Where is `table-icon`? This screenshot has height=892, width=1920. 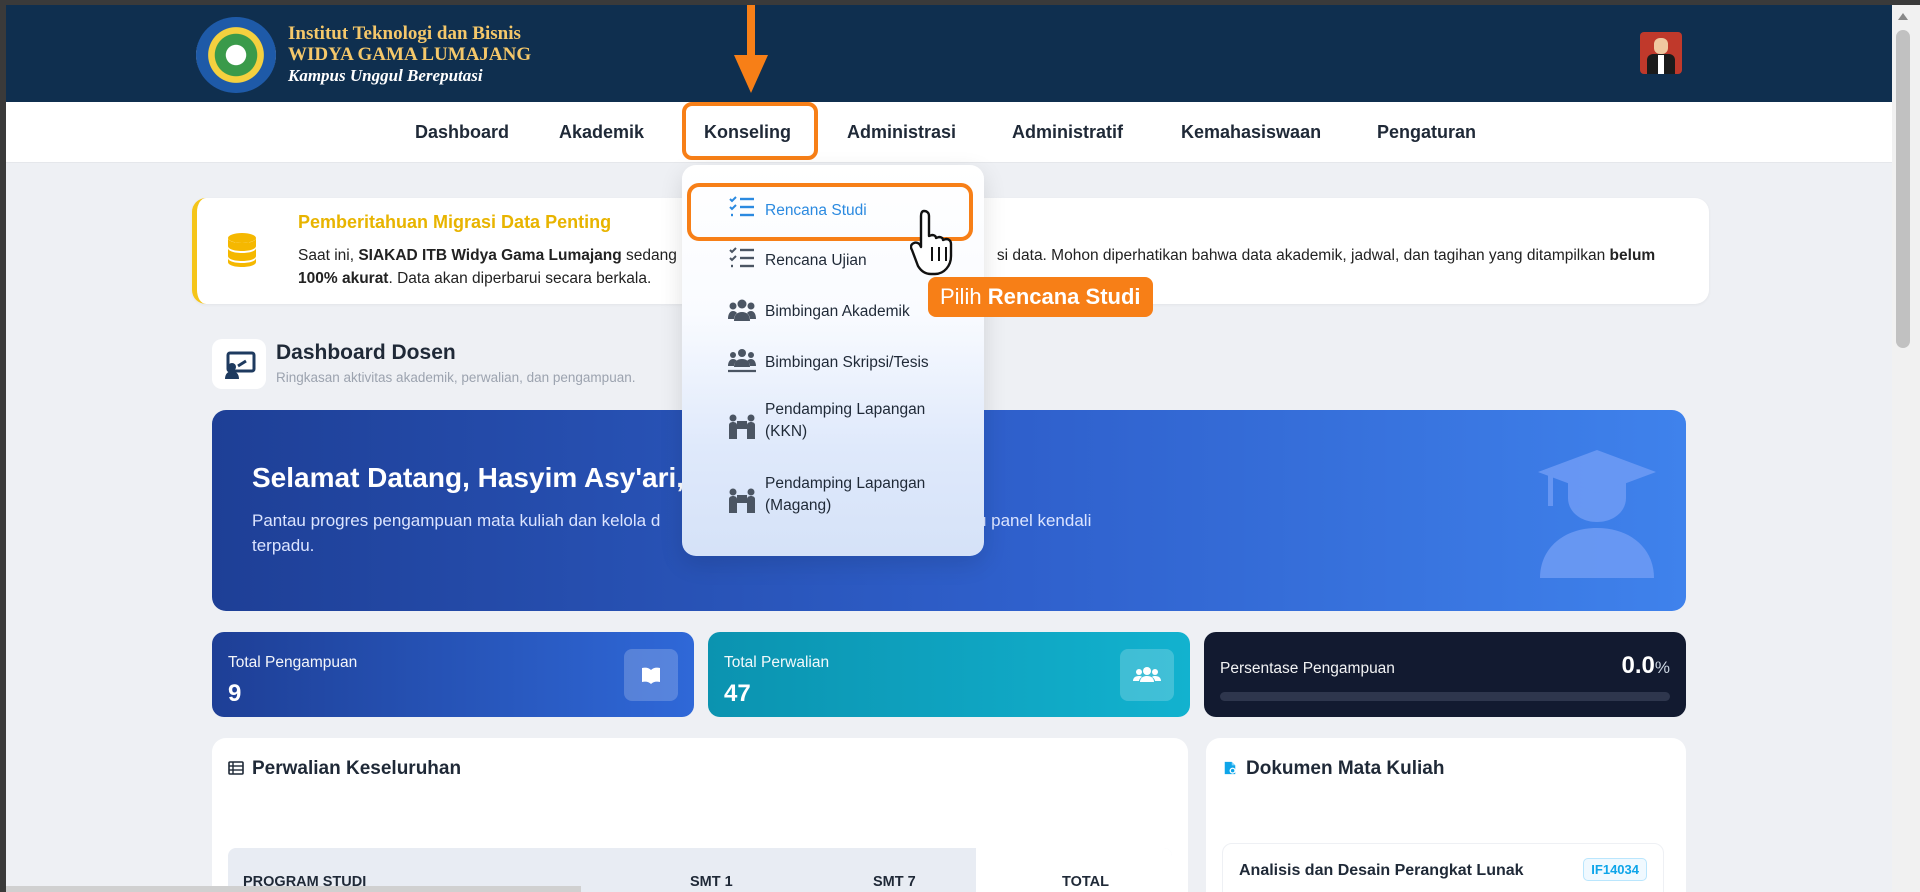
table-icon is located at coordinates (236, 768).